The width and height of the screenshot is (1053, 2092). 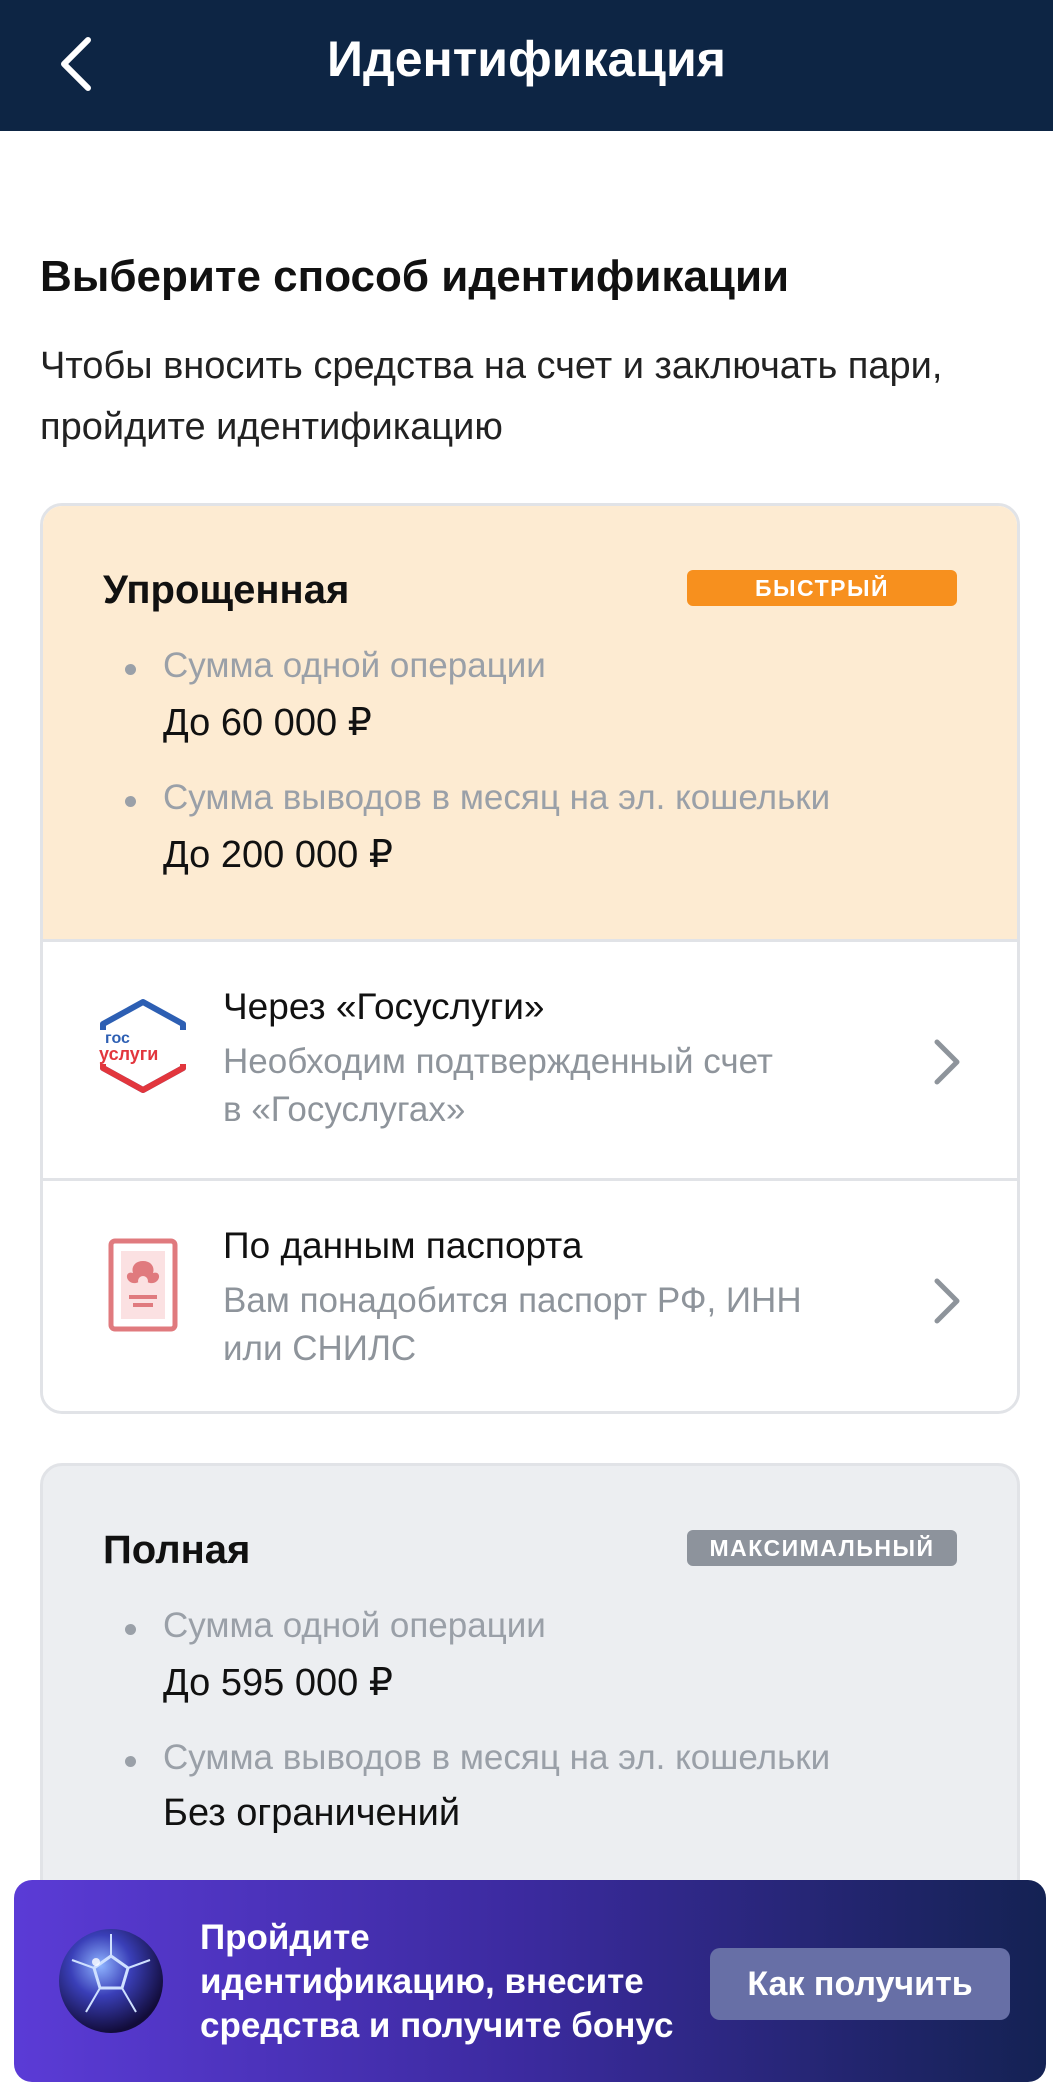 What do you see at coordinates (285, 1937) in the screenshot?
I see `promo-line: Пройдите` at bounding box center [285, 1937].